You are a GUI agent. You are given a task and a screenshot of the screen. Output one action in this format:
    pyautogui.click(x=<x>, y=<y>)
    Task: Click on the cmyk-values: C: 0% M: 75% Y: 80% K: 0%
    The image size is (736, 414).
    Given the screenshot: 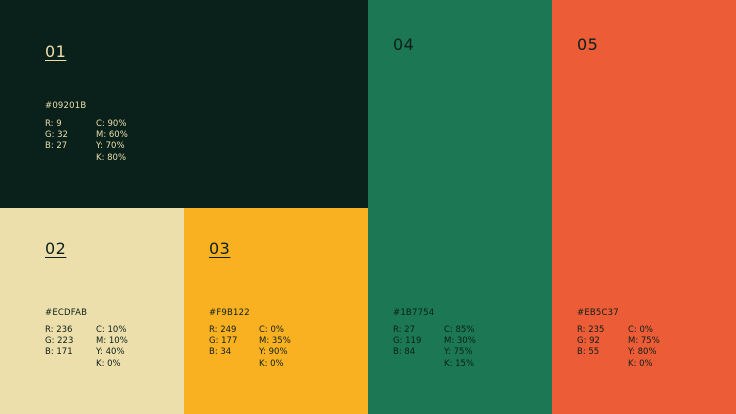 What is the action you would take?
    pyautogui.click(x=644, y=347)
    